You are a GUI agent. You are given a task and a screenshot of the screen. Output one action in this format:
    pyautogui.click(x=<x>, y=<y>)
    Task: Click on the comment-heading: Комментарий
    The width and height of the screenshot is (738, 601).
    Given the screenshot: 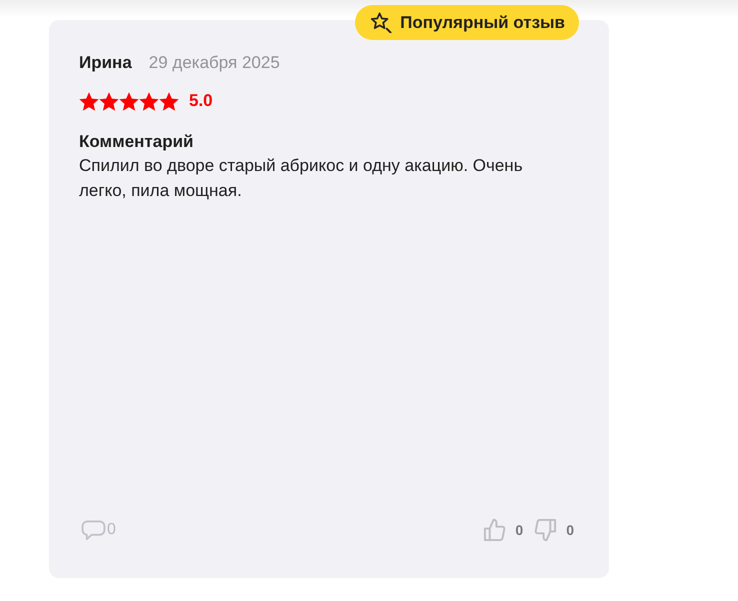 What is the action you would take?
    pyautogui.click(x=136, y=142)
    